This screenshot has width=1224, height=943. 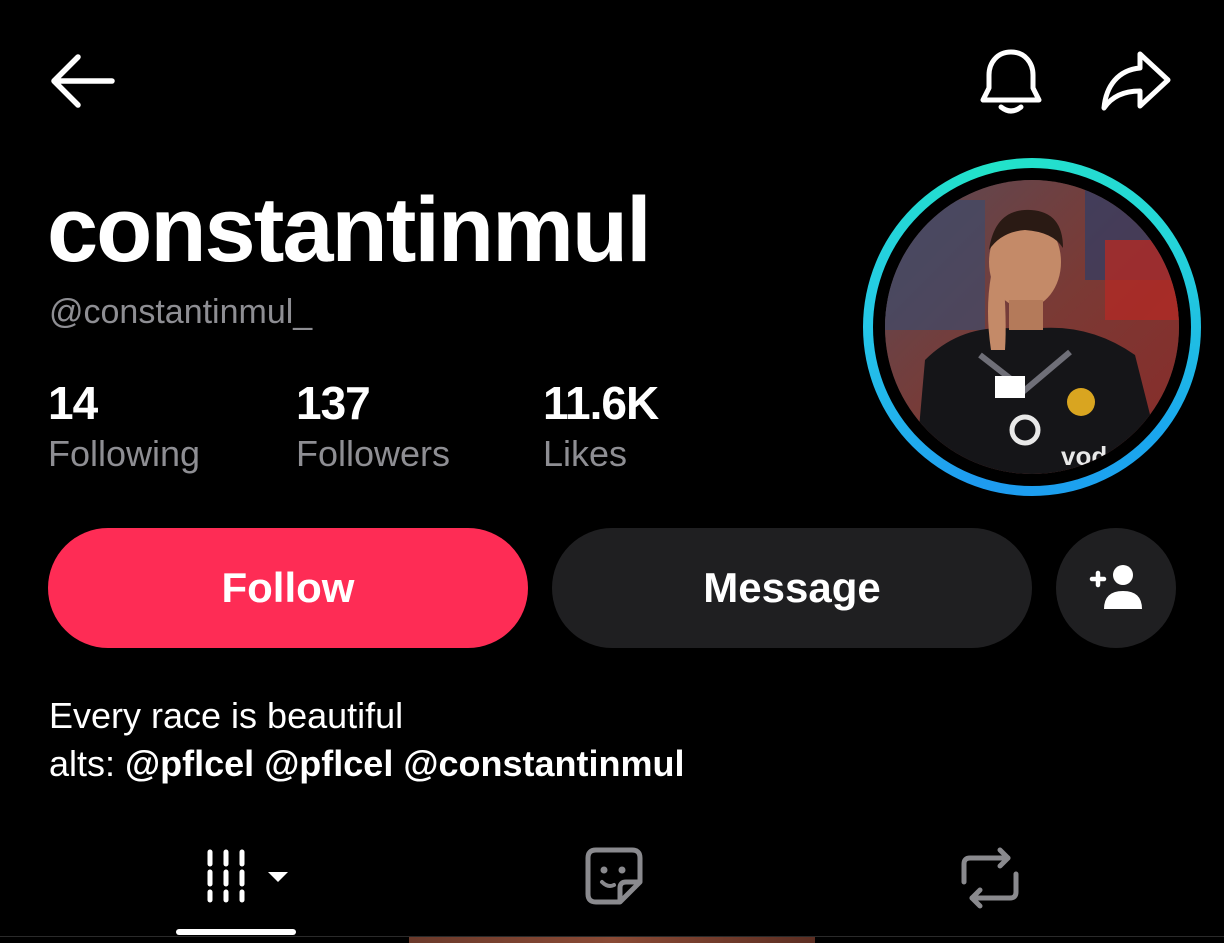 I want to click on tab-videos, so click(x=250, y=878).